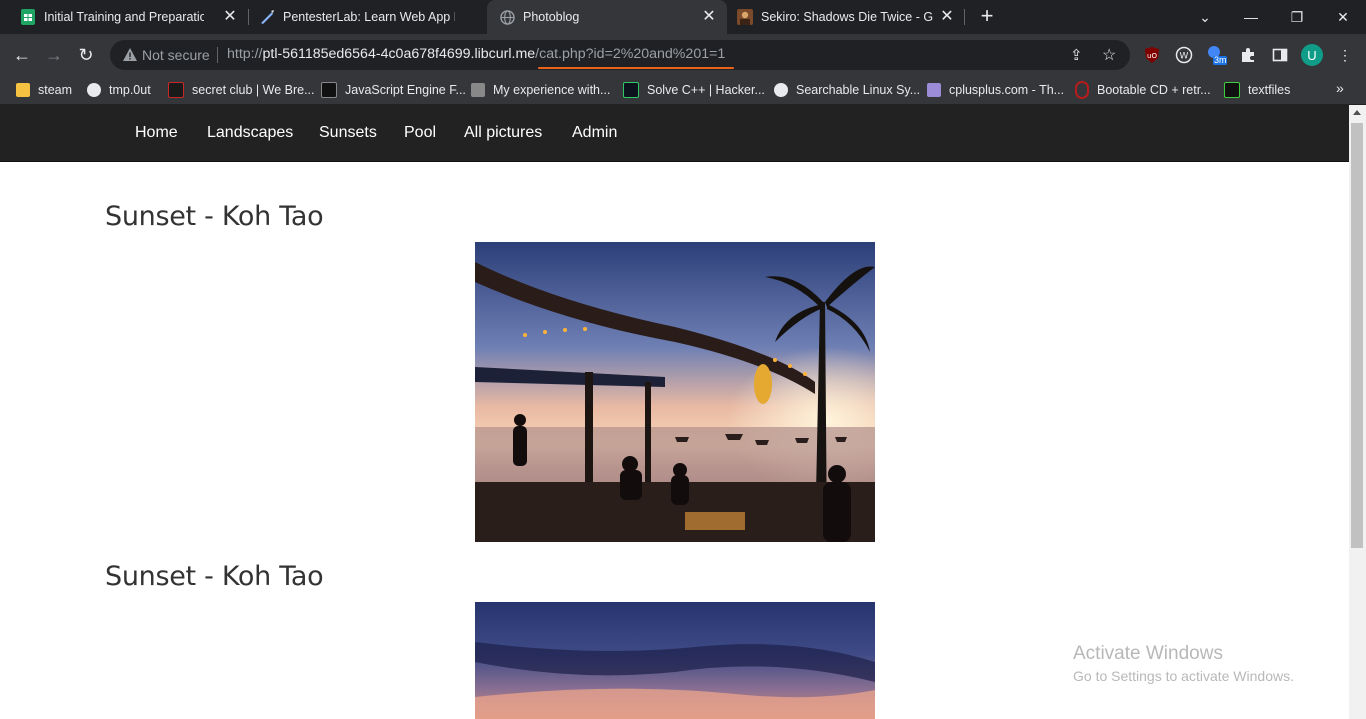 The image size is (1366, 719). Describe the element at coordinates (420, 133) in the screenshot. I see `nav-pool: Pool` at that location.